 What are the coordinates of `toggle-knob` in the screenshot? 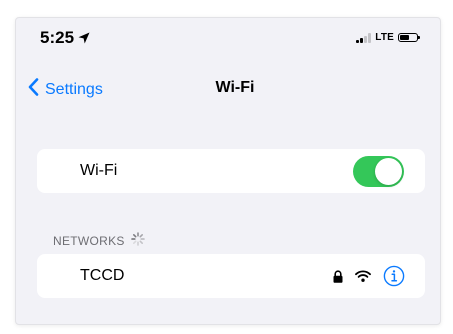 It's located at (388, 171).